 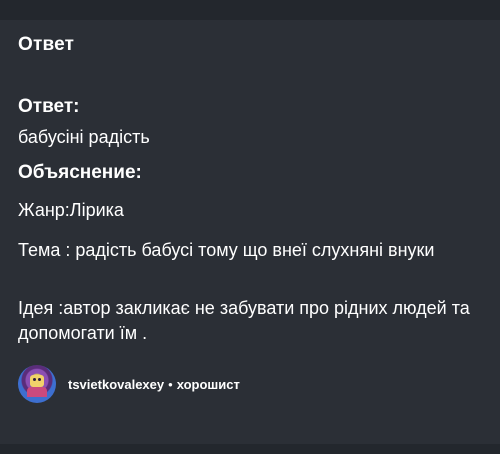 I want to click on explanation-label: Объяснение:, so click(x=80, y=172).